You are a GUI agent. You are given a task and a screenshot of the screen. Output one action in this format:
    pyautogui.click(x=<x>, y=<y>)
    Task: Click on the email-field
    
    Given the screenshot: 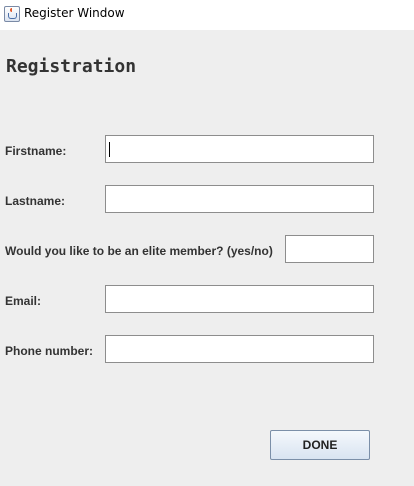 What is the action you would take?
    pyautogui.click(x=239, y=299)
    